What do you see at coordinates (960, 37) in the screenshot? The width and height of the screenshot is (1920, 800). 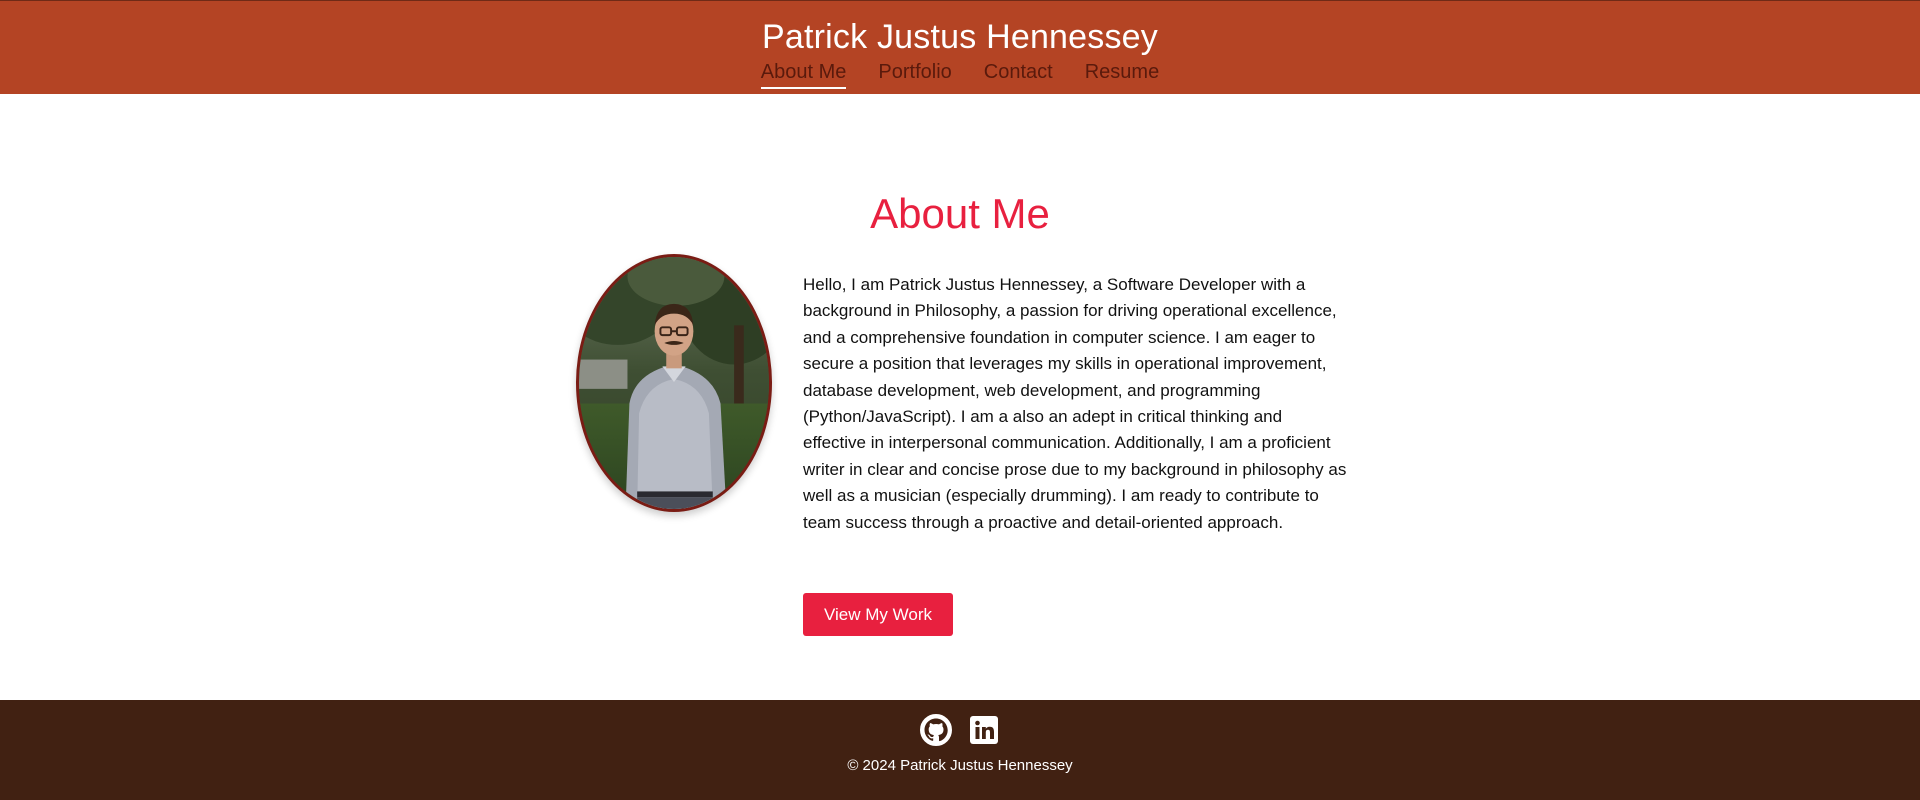 I see `site-title: Patrick Justus Hennessey` at bounding box center [960, 37].